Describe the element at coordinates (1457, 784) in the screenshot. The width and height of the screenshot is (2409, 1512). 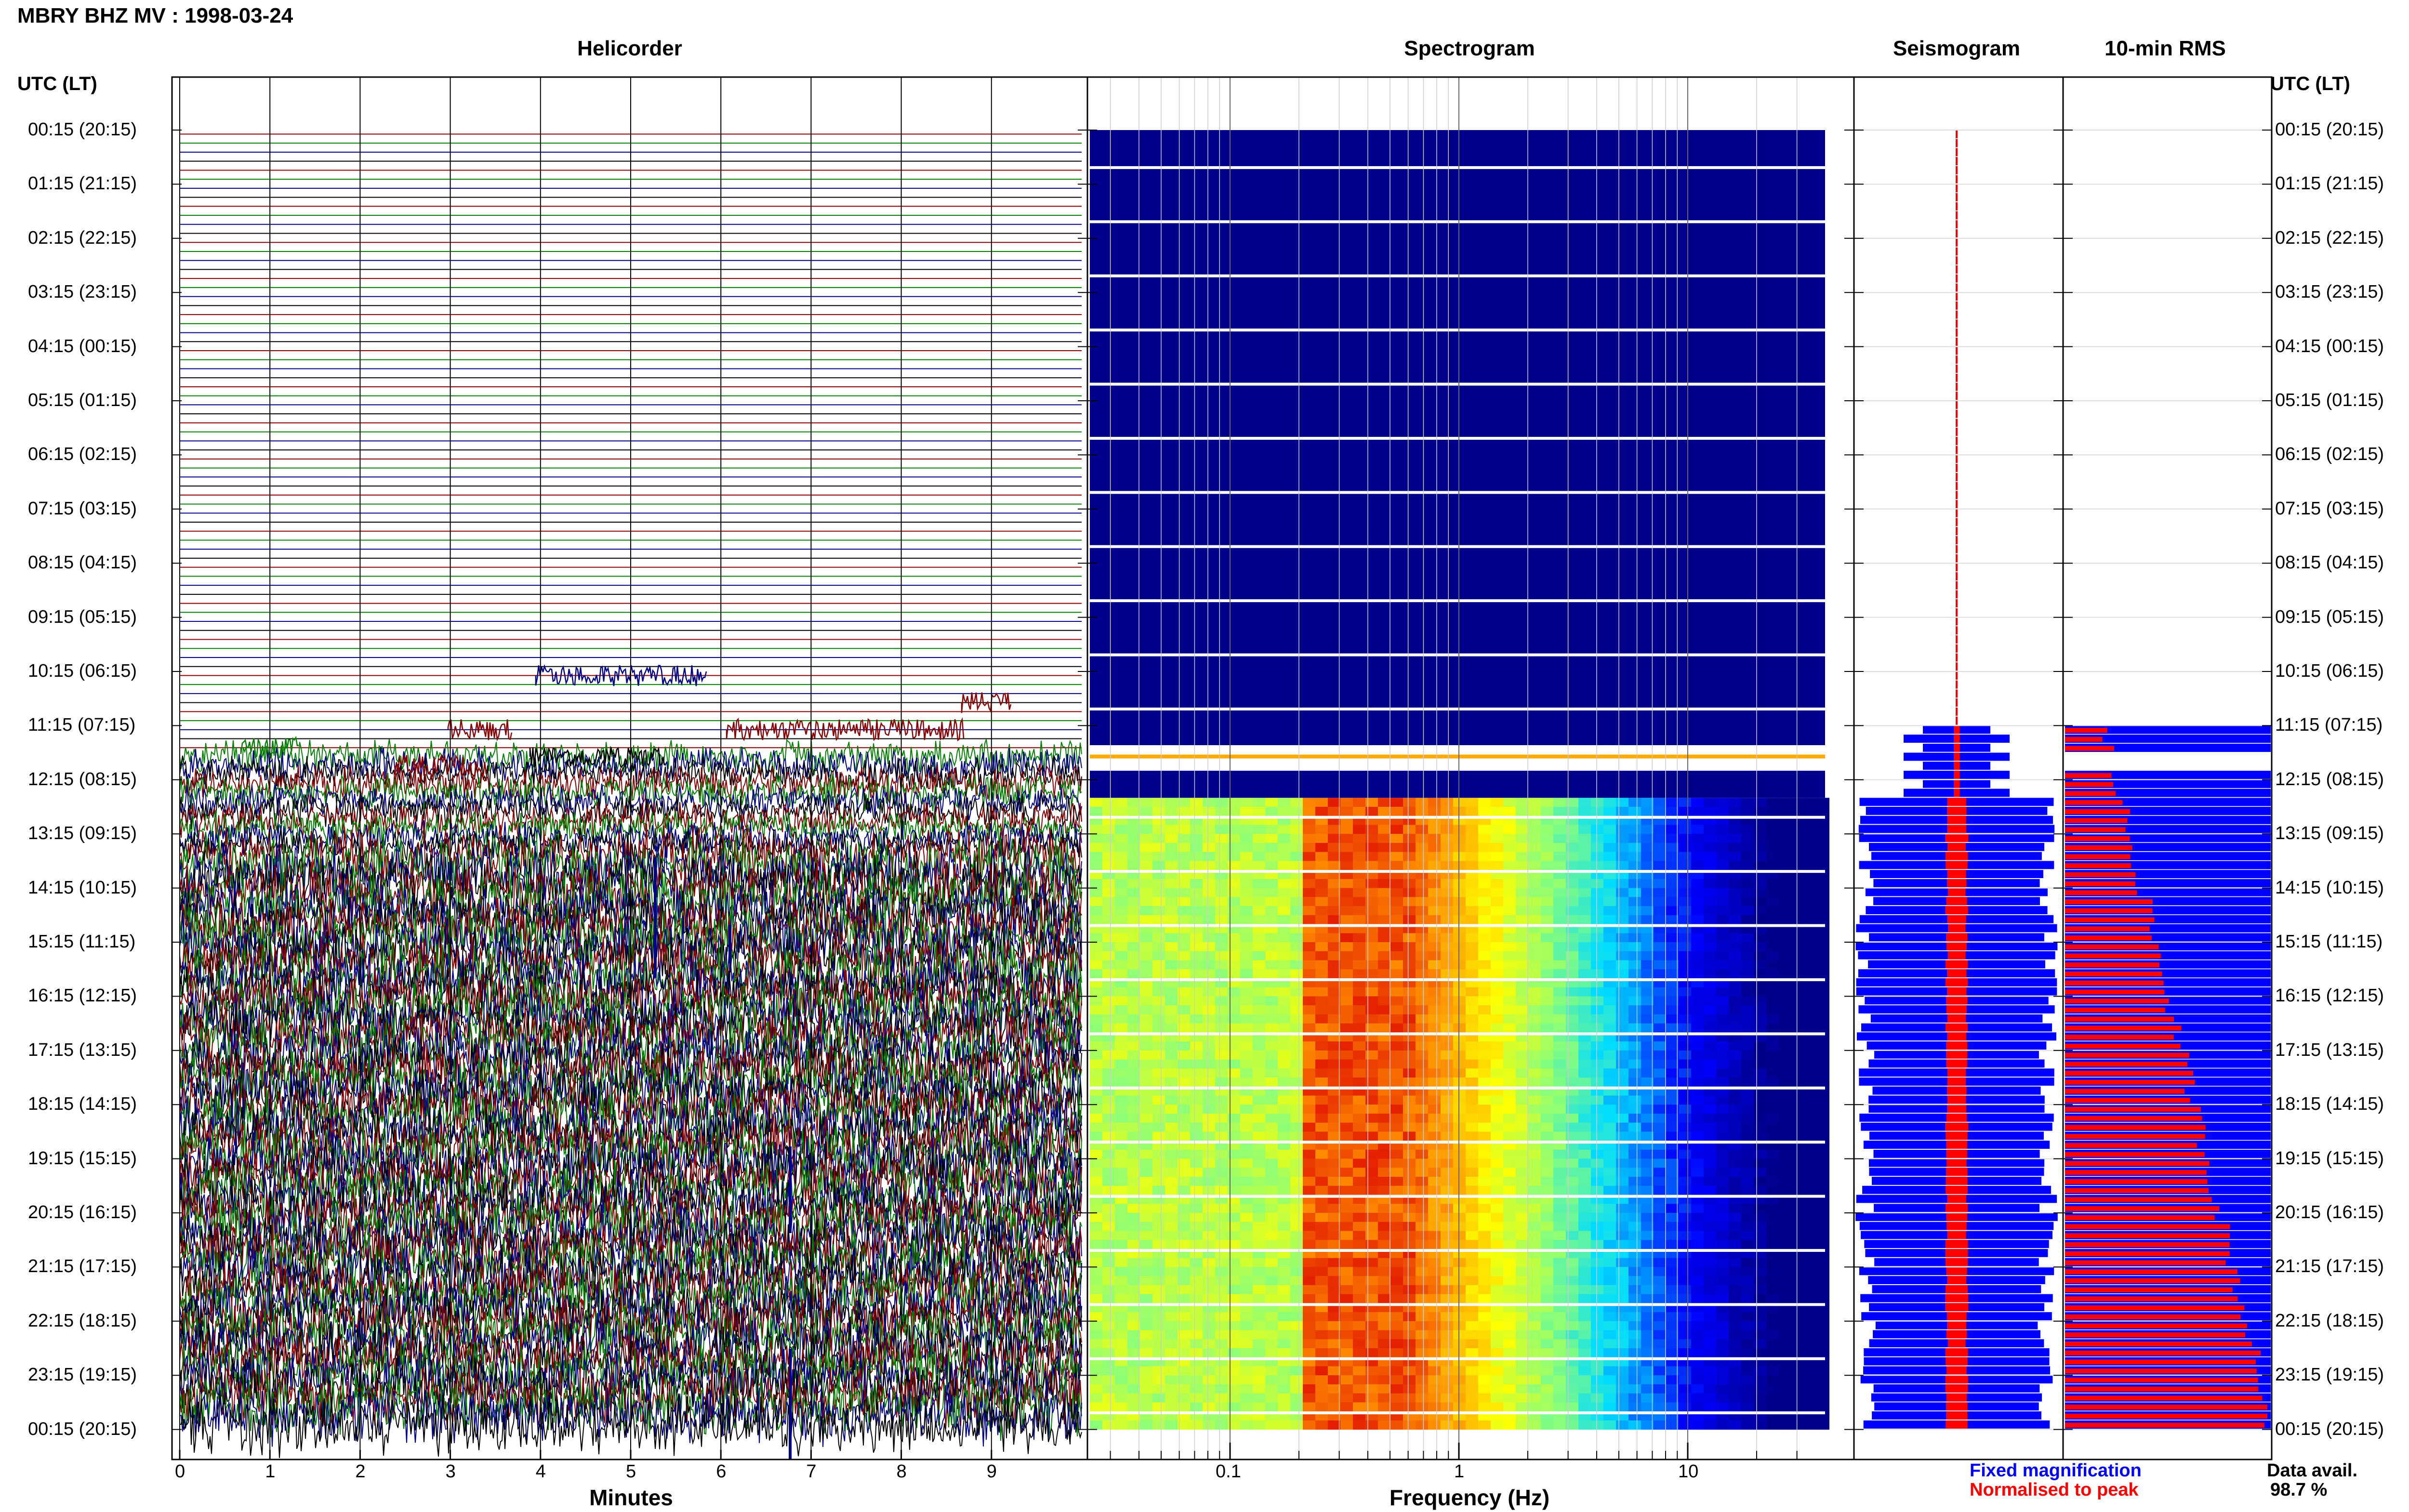
I see `spectrogram-gap` at that location.